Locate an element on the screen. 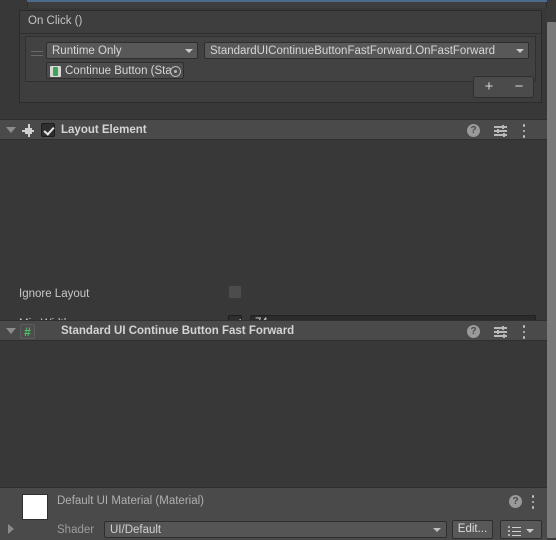  material-title: Default UI Material (Material) is located at coordinates (130, 501).